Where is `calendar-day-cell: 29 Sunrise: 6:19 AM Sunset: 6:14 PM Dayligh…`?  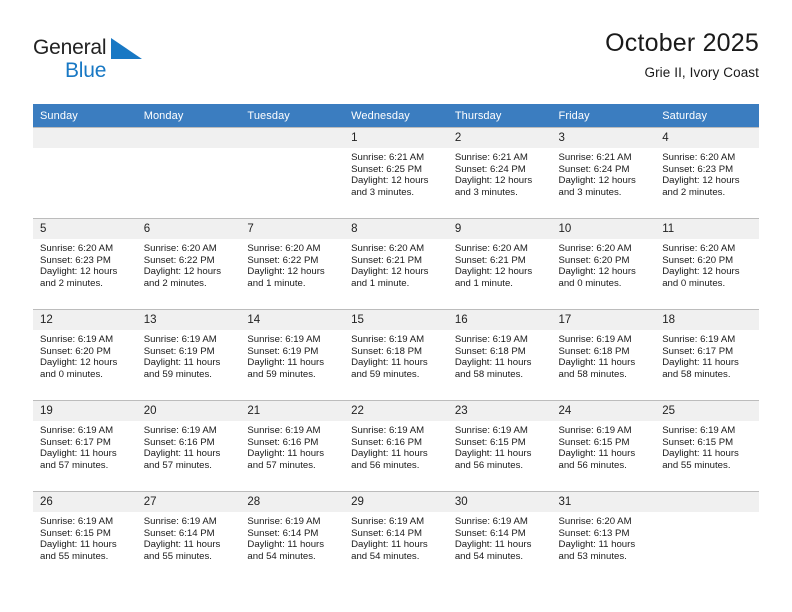
calendar-day-cell: 29 Sunrise: 6:19 AM Sunset: 6:14 PM Dayligh… is located at coordinates (396, 536).